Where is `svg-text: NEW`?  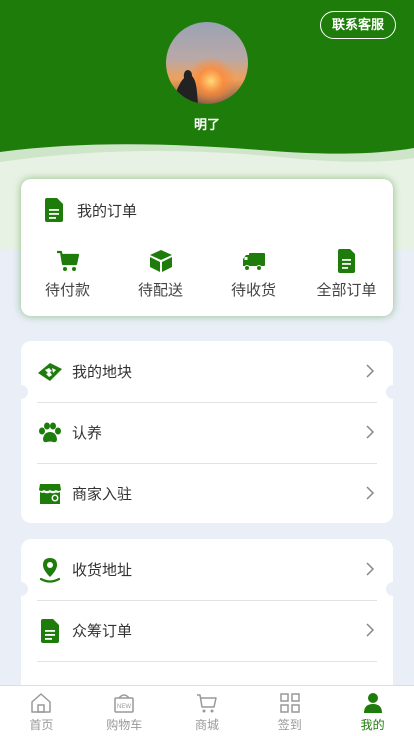 svg-text: NEW is located at coordinates (124, 707).